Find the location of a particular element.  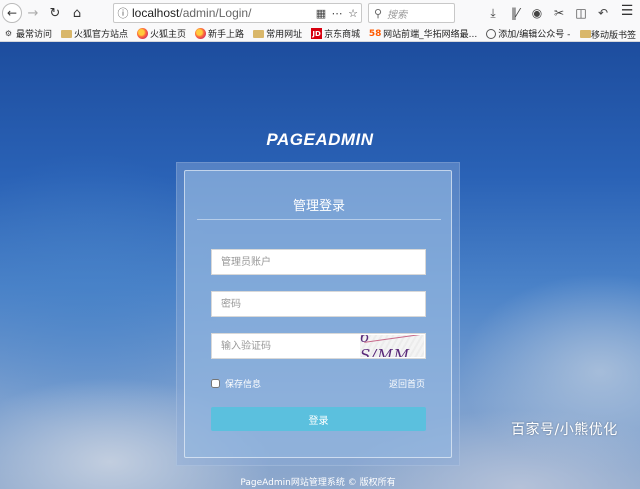

globe-icon is located at coordinates (491, 33).